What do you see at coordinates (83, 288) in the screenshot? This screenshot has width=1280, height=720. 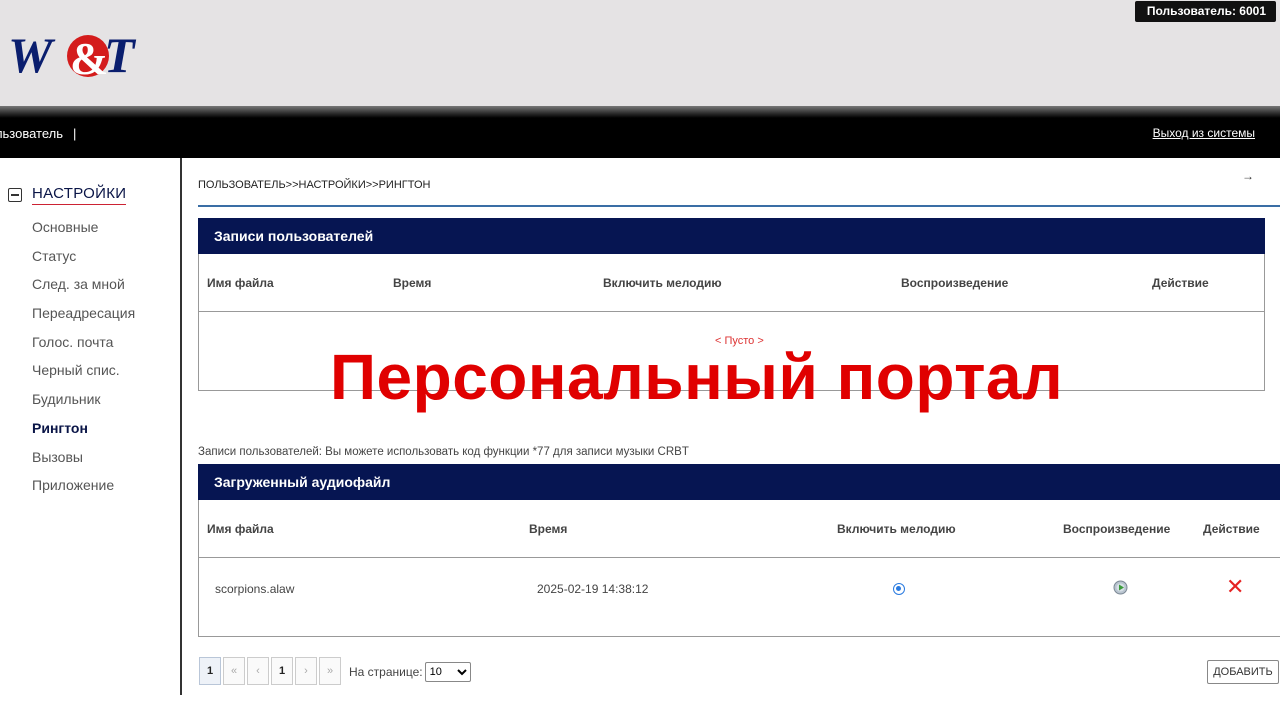 I see `sidebar-item-follow-me: След. за мной` at bounding box center [83, 288].